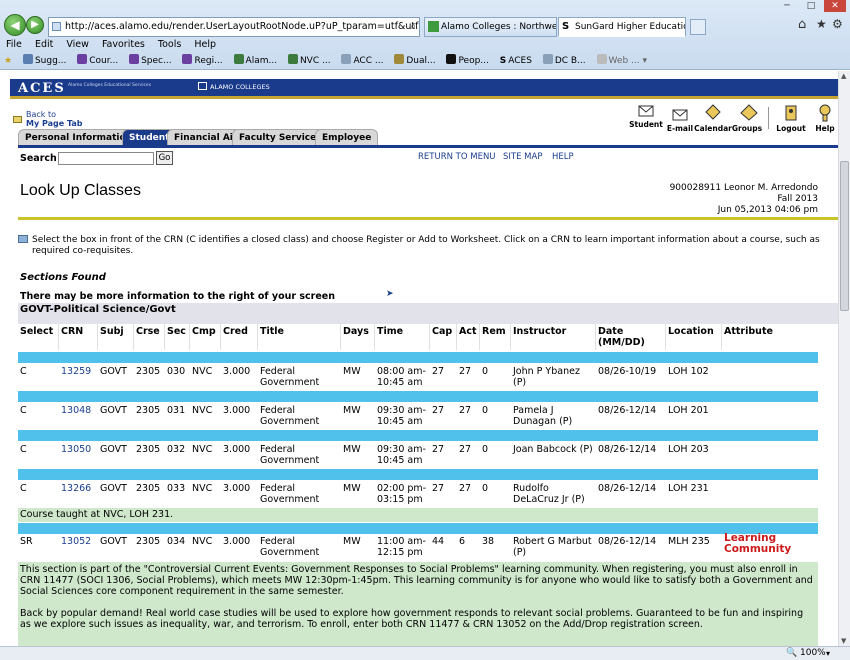 This screenshot has width=850, height=660. What do you see at coordinates (438, 449) in the screenshot?
I see `cell-cap: 27` at bounding box center [438, 449].